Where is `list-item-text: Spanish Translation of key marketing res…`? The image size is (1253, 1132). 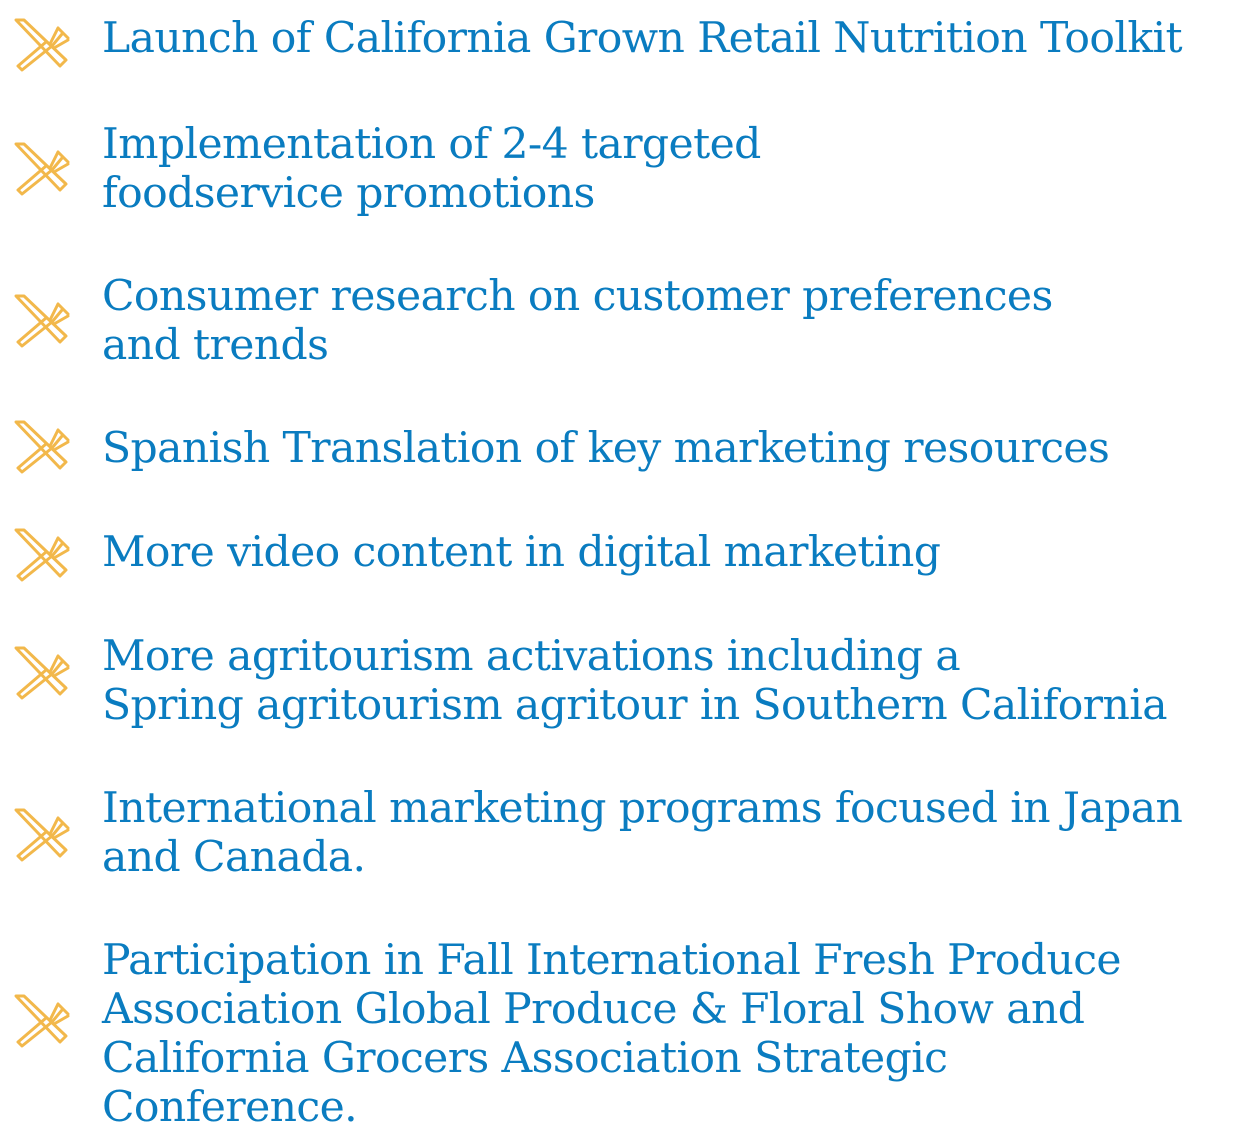 list-item-text: Spanish Translation of key marketing res… is located at coordinates (606, 448).